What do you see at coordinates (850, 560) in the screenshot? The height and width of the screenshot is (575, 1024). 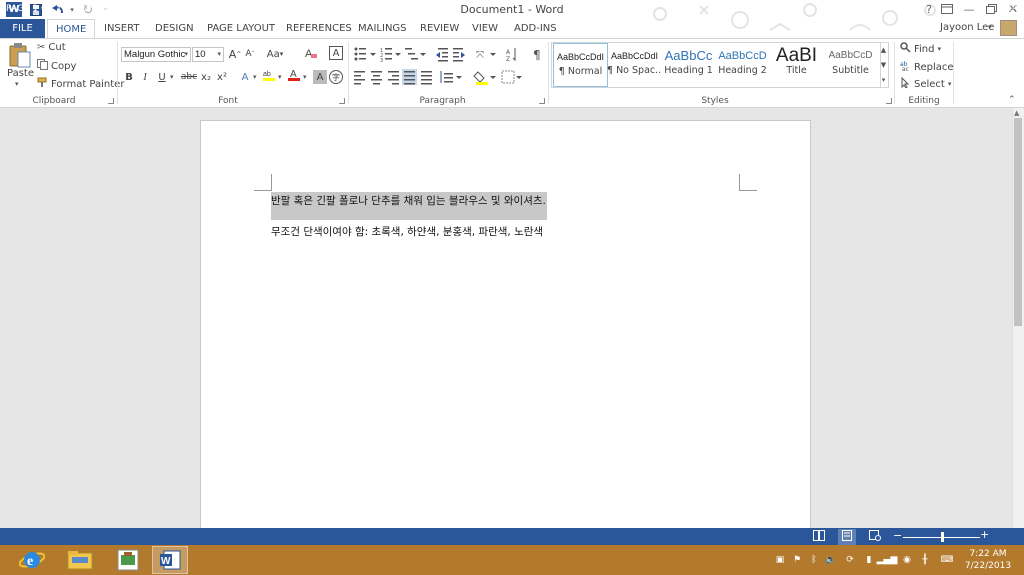 I see `tray-update-icon: ⟳` at bounding box center [850, 560].